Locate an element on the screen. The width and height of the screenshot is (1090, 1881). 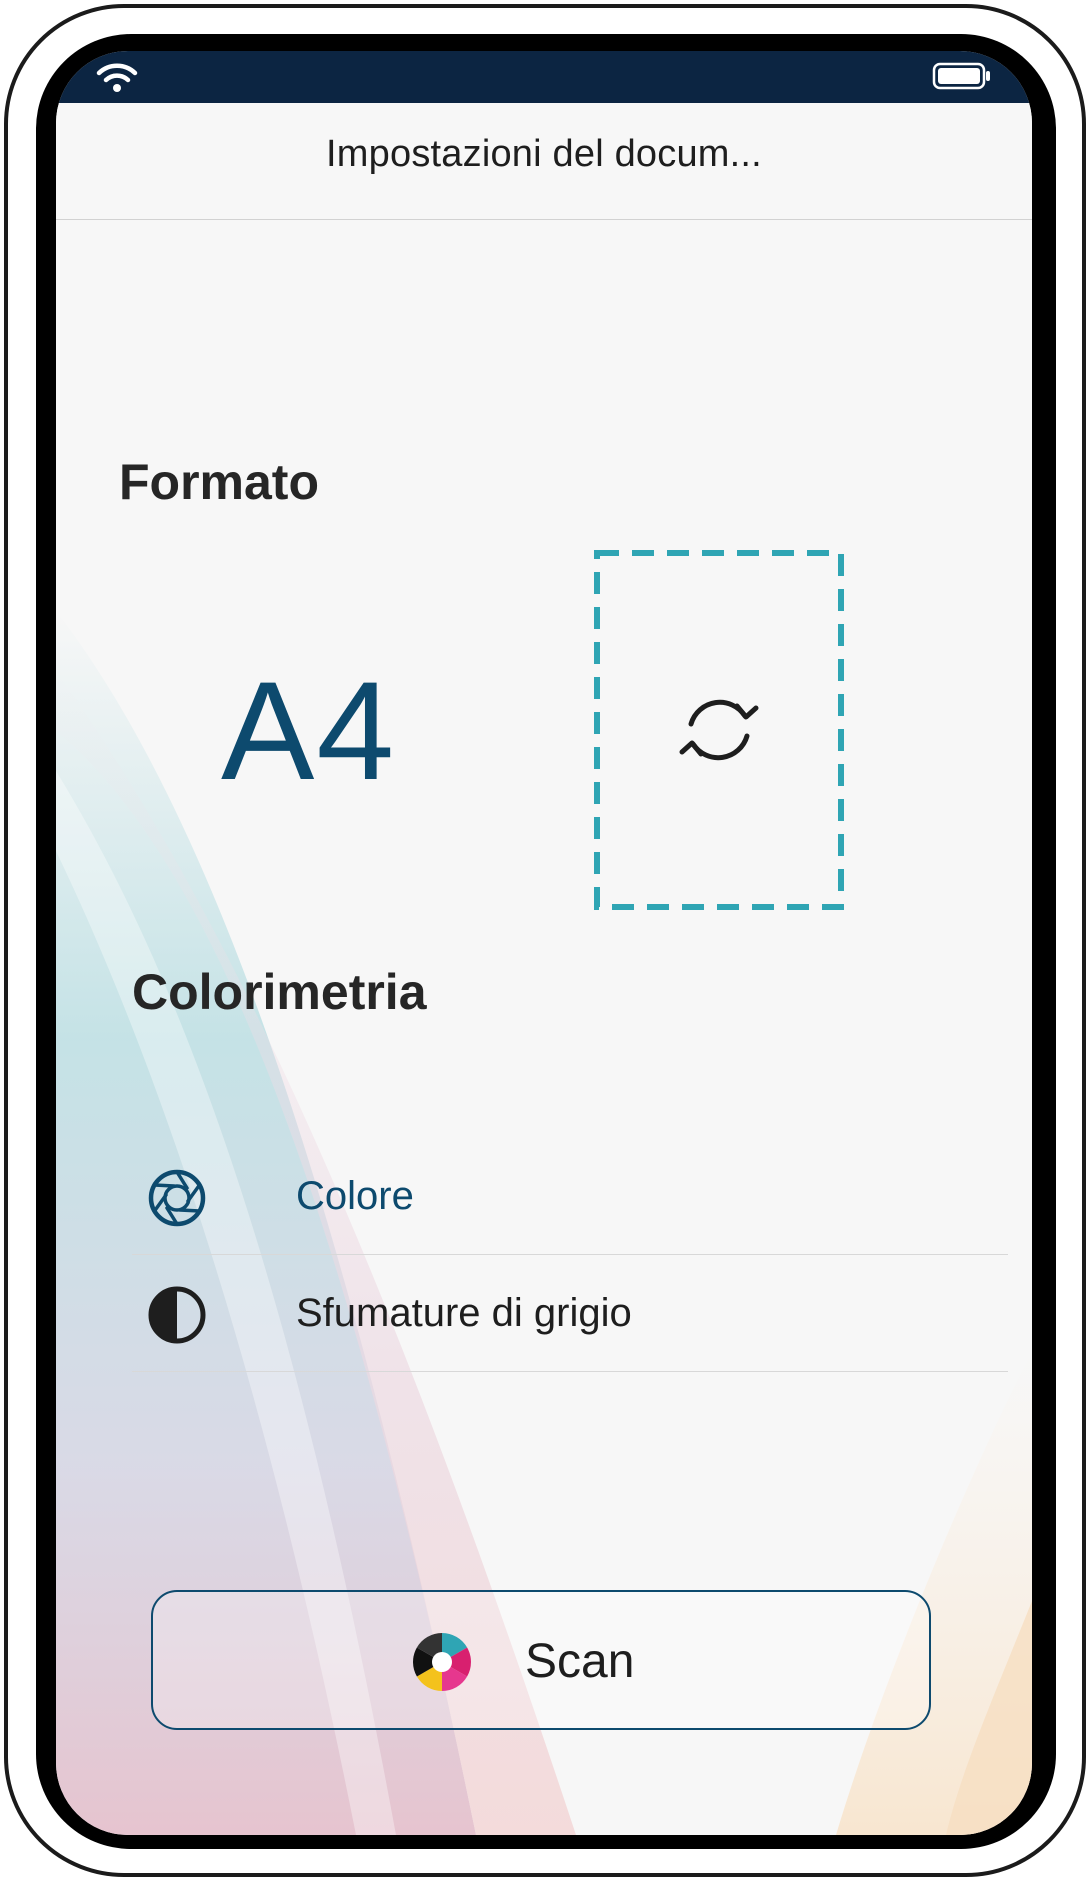
color-option-colore: Colore is located at coordinates (570, 1196).